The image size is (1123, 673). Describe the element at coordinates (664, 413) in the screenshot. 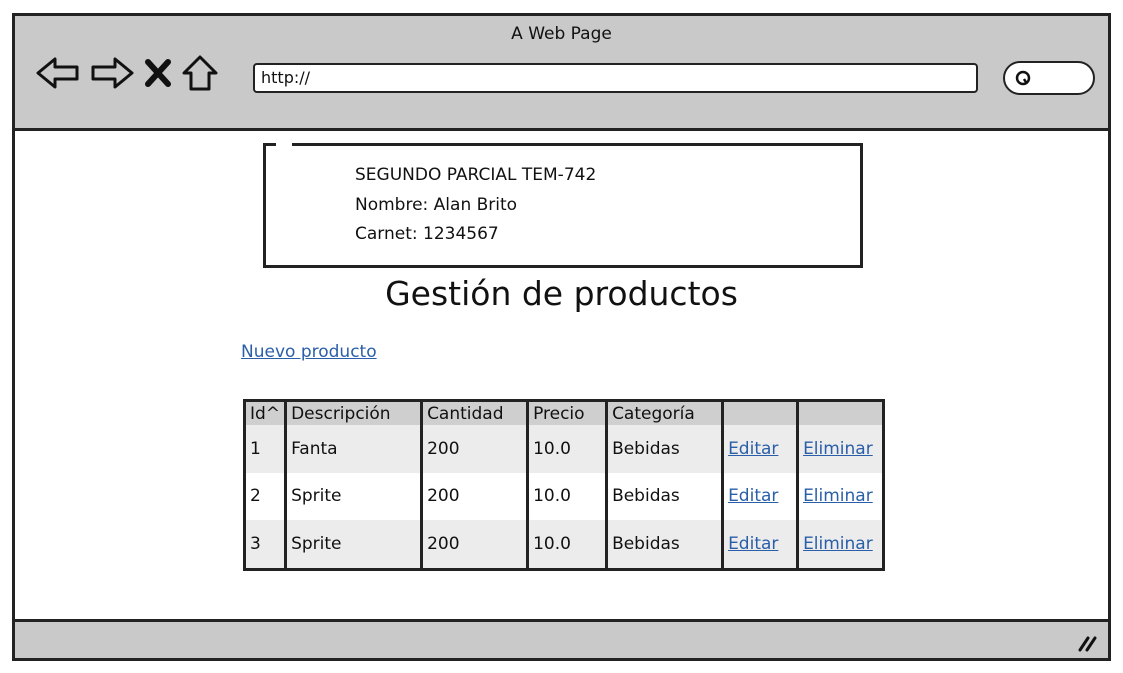

I see `column-header-category: Categoría` at that location.